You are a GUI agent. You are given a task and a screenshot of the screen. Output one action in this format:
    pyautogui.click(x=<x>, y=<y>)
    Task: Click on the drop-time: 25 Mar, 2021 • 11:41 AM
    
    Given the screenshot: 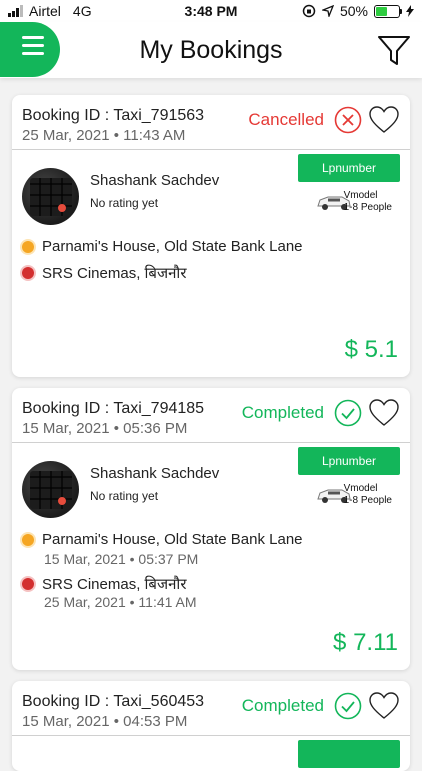 What is the action you would take?
    pyautogui.click(x=120, y=602)
    